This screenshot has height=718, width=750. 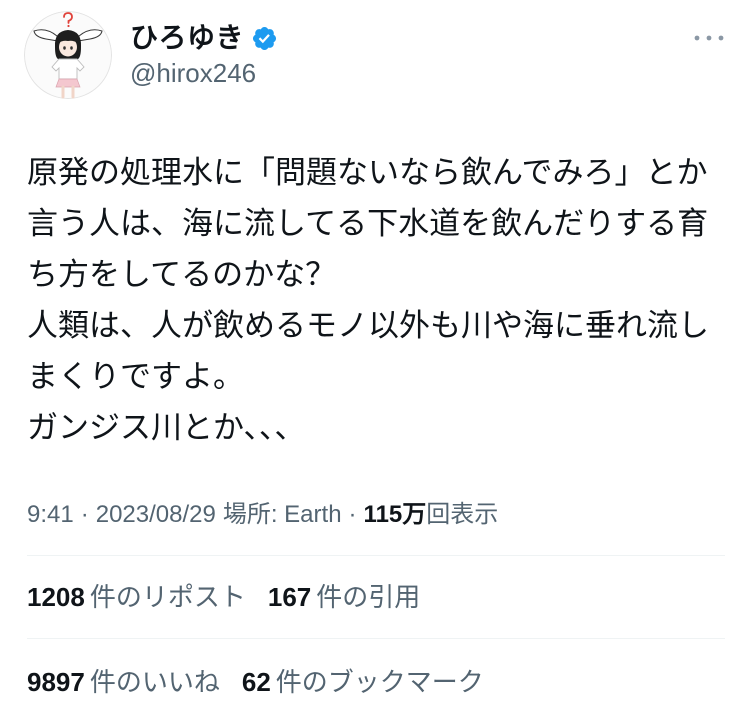 I want to click on bookmark-count: 62, so click(x=256, y=682).